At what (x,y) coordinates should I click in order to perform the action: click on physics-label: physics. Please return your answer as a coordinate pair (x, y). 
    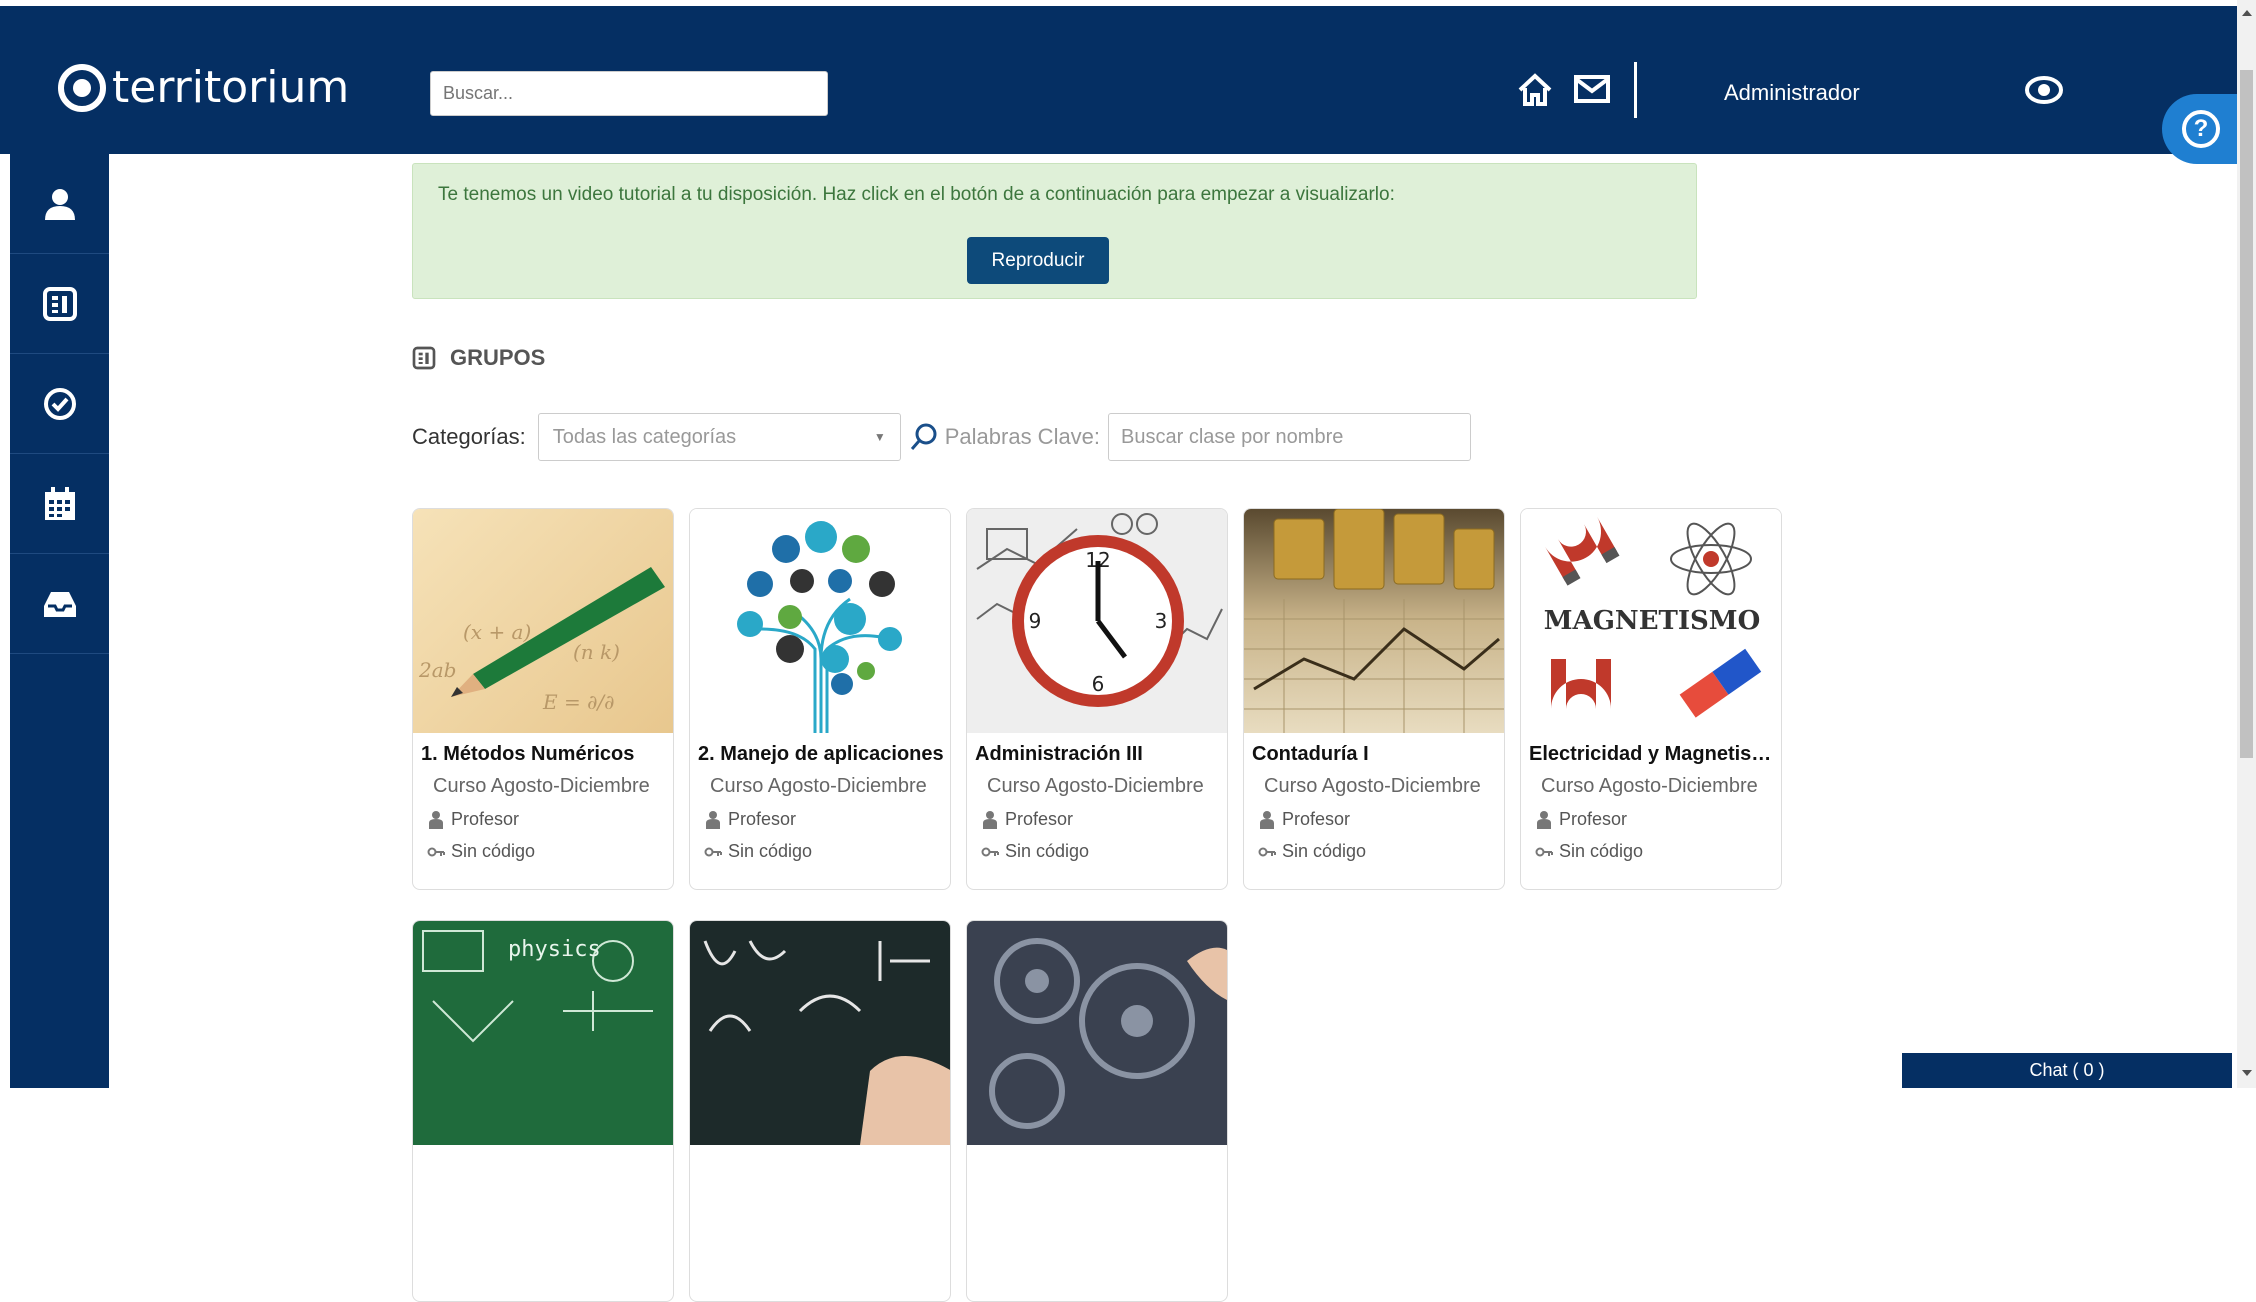
    Looking at the image, I should click on (554, 949).